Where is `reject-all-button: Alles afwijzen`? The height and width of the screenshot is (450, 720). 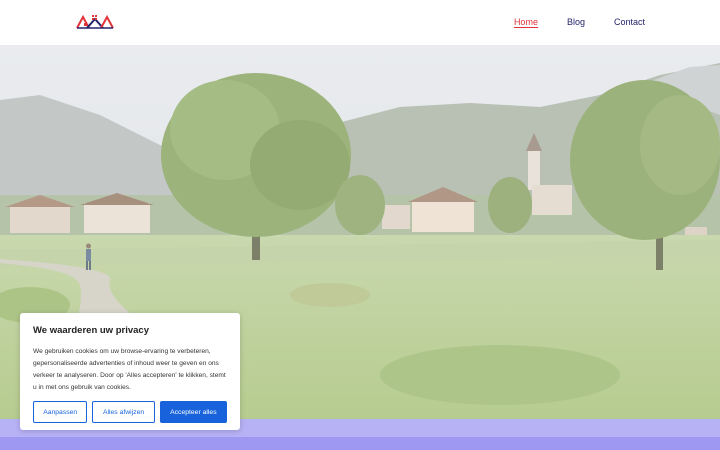
reject-all-button: Alles afwijzen is located at coordinates (123, 412).